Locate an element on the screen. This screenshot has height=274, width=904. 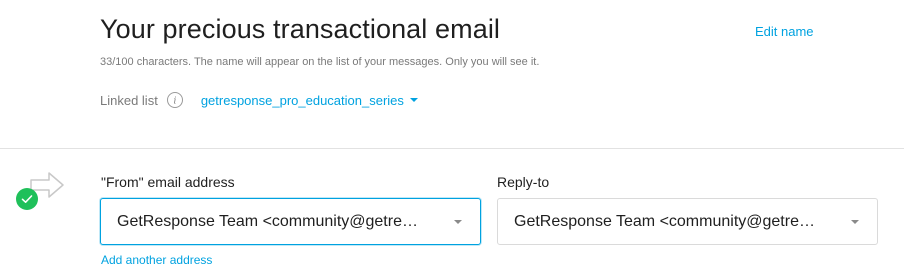
section-divider is located at coordinates (452, 148).